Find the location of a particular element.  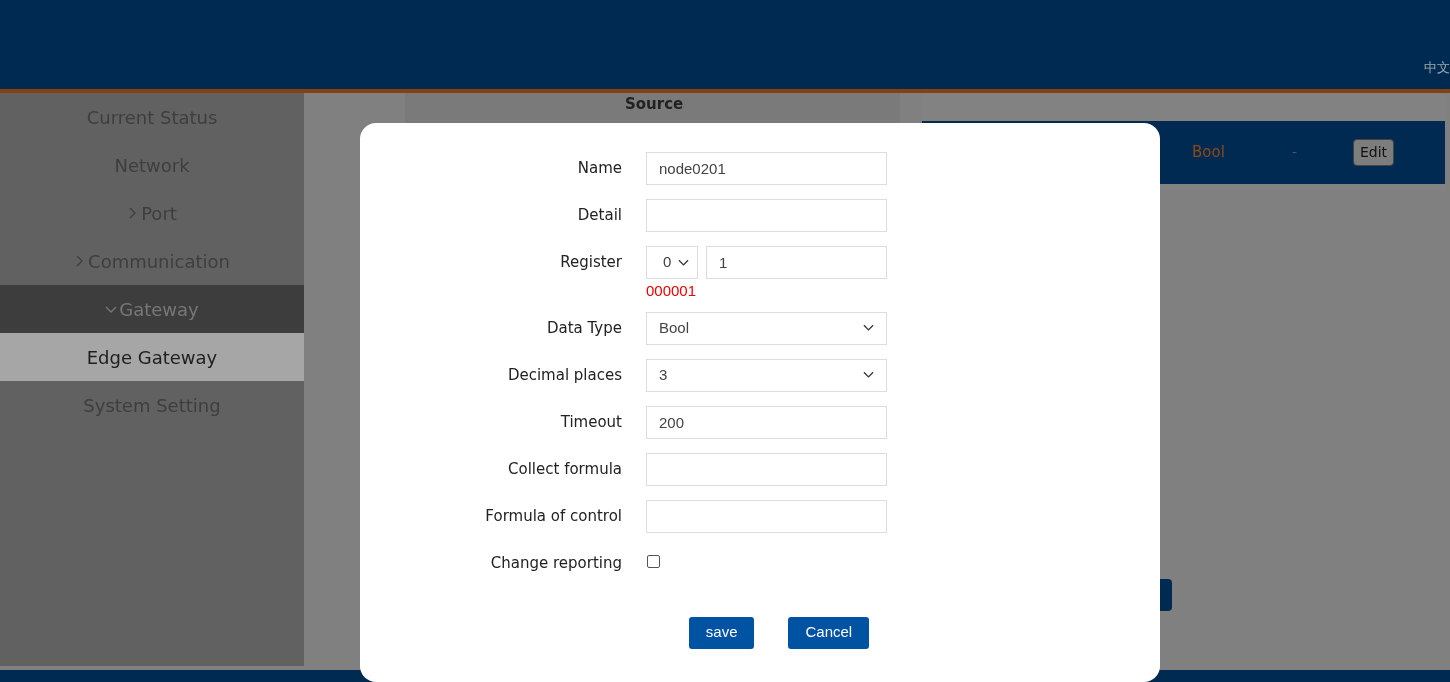

column-header: Source is located at coordinates (654, 104).